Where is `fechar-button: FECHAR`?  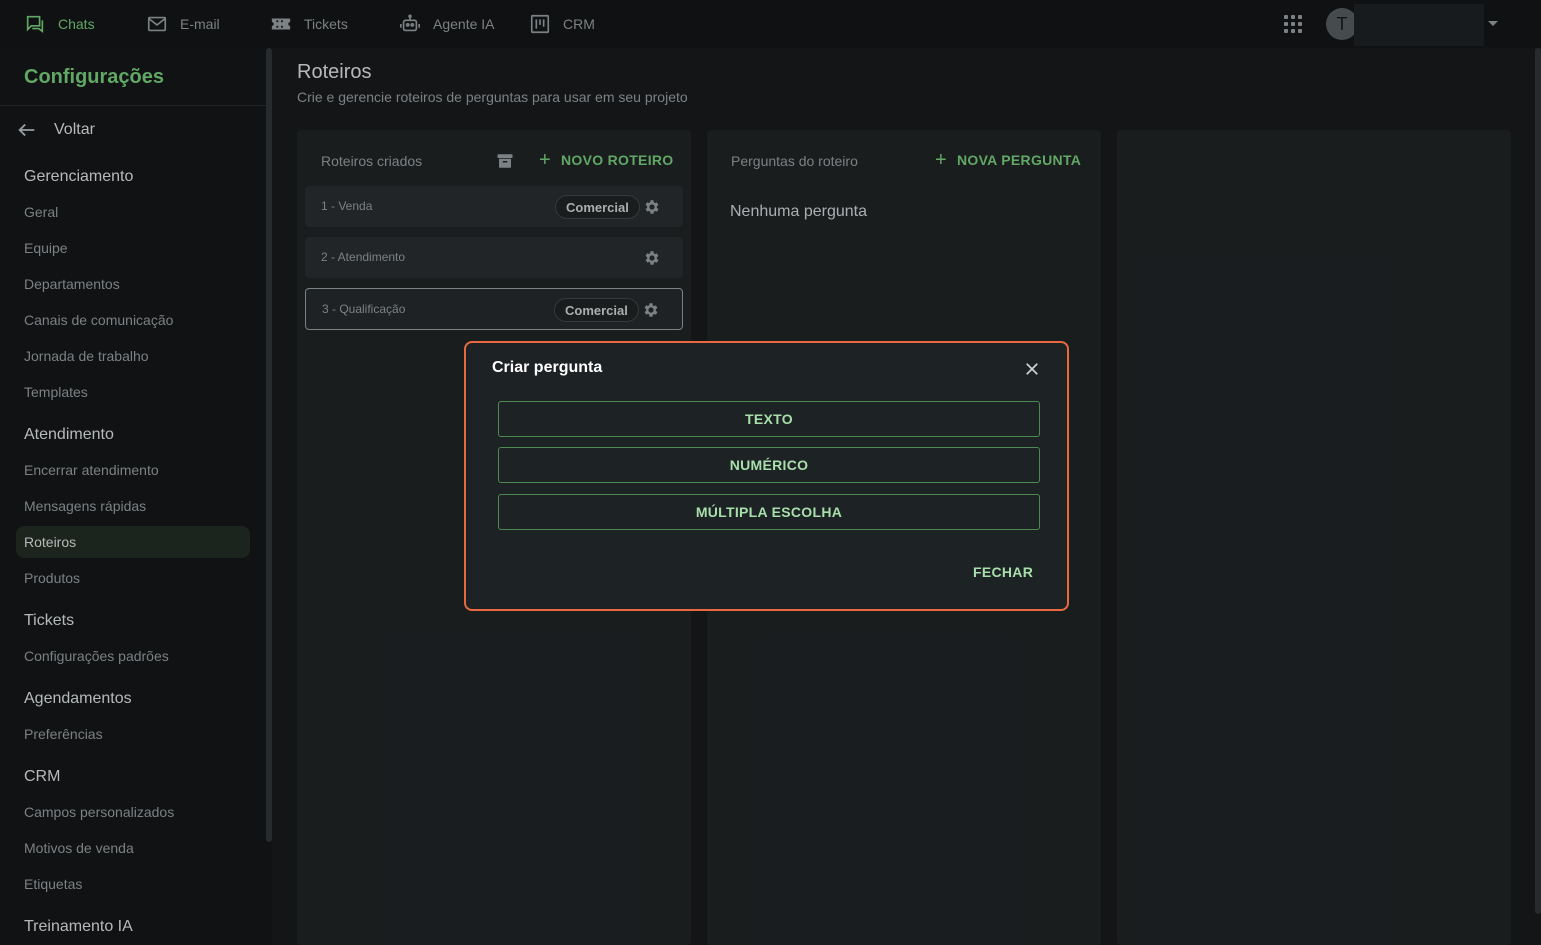
fechar-button: FECHAR is located at coordinates (1003, 572).